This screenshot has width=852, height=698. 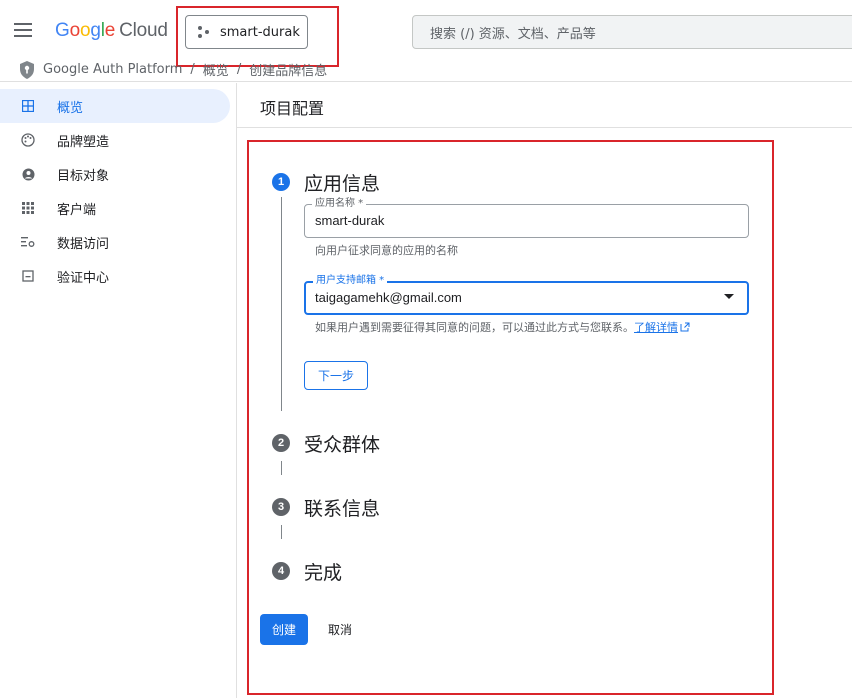 What do you see at coordinates (339, 204) in the screenshot?
I see `app-name-label: 应用名称 *` at bounding box center [339, 204].